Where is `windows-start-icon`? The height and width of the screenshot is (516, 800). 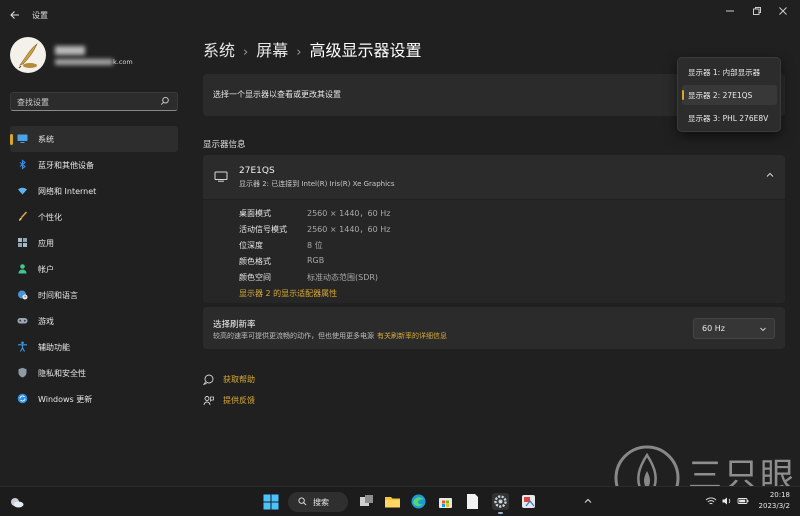 windows-start-icon is located at coordinates (271, 502).